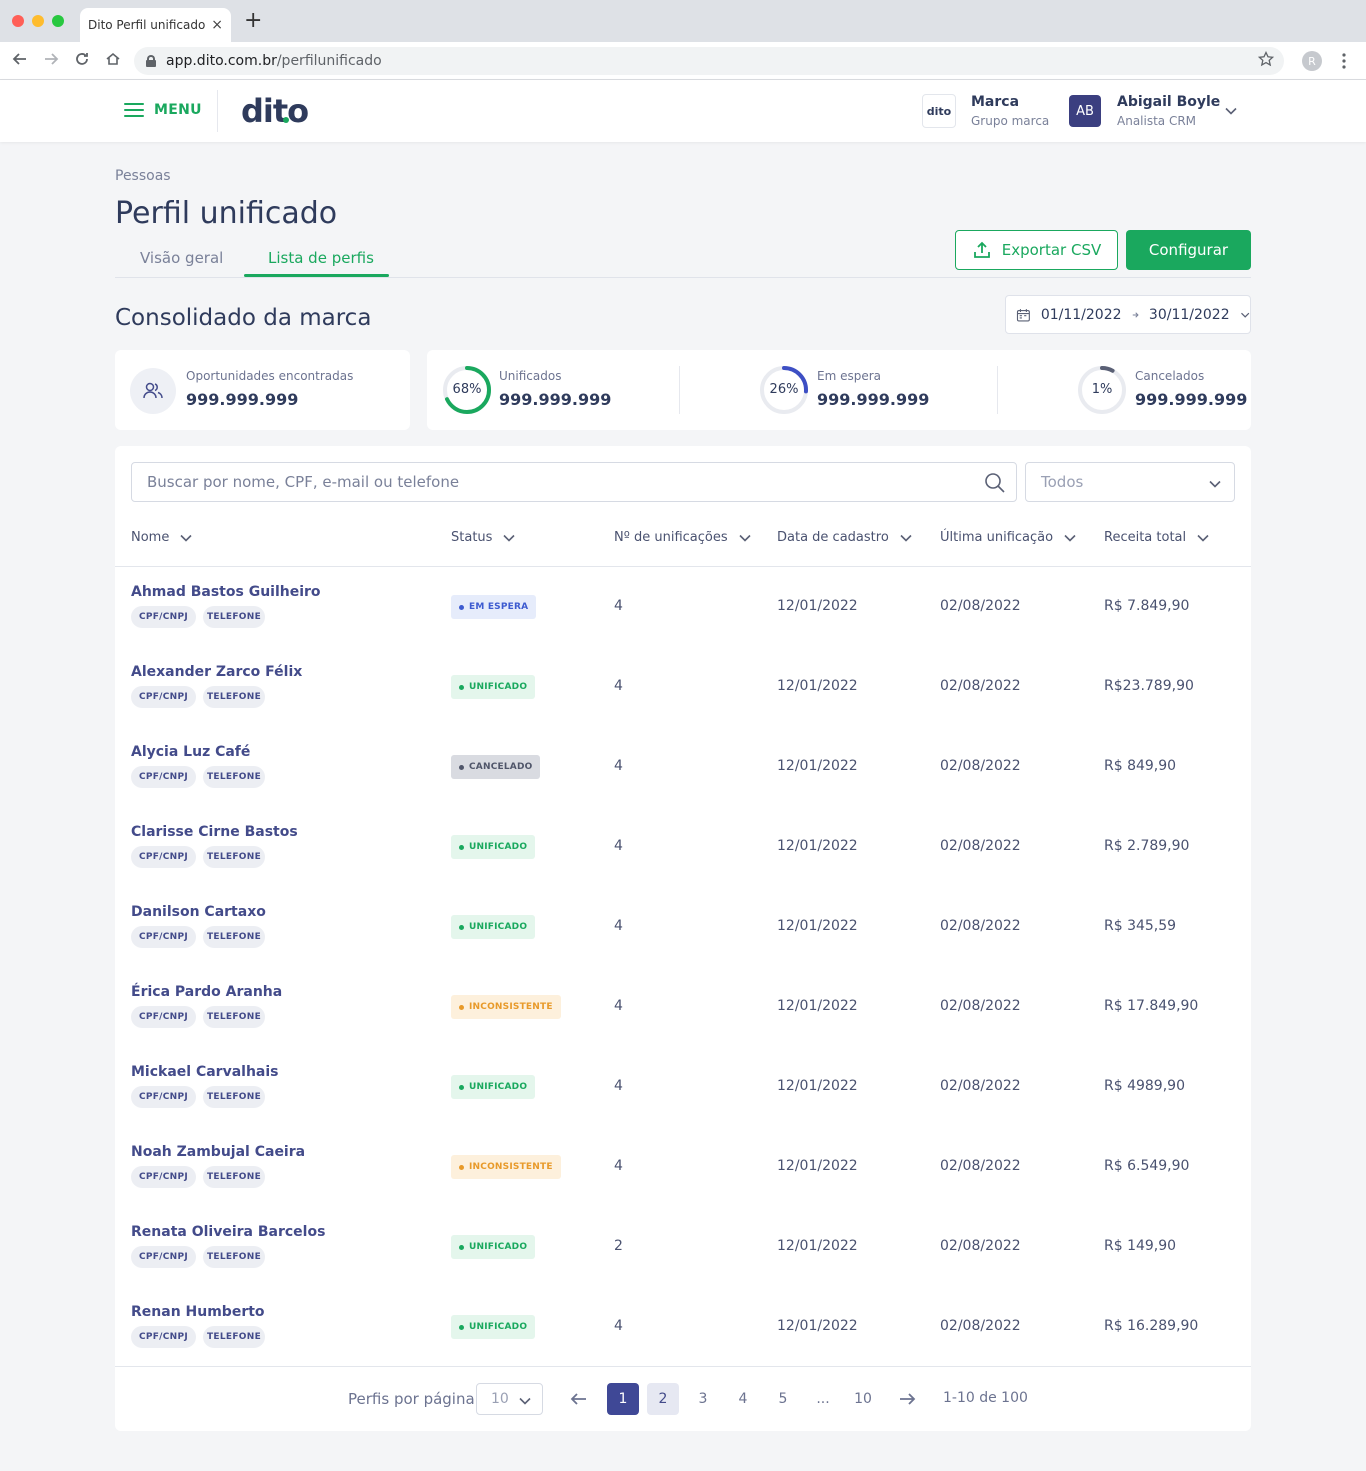 This screenshot has width=1366, height=1471. I want to click on browser-tab: Dito Perfil unificado ×, so click(155, 25).